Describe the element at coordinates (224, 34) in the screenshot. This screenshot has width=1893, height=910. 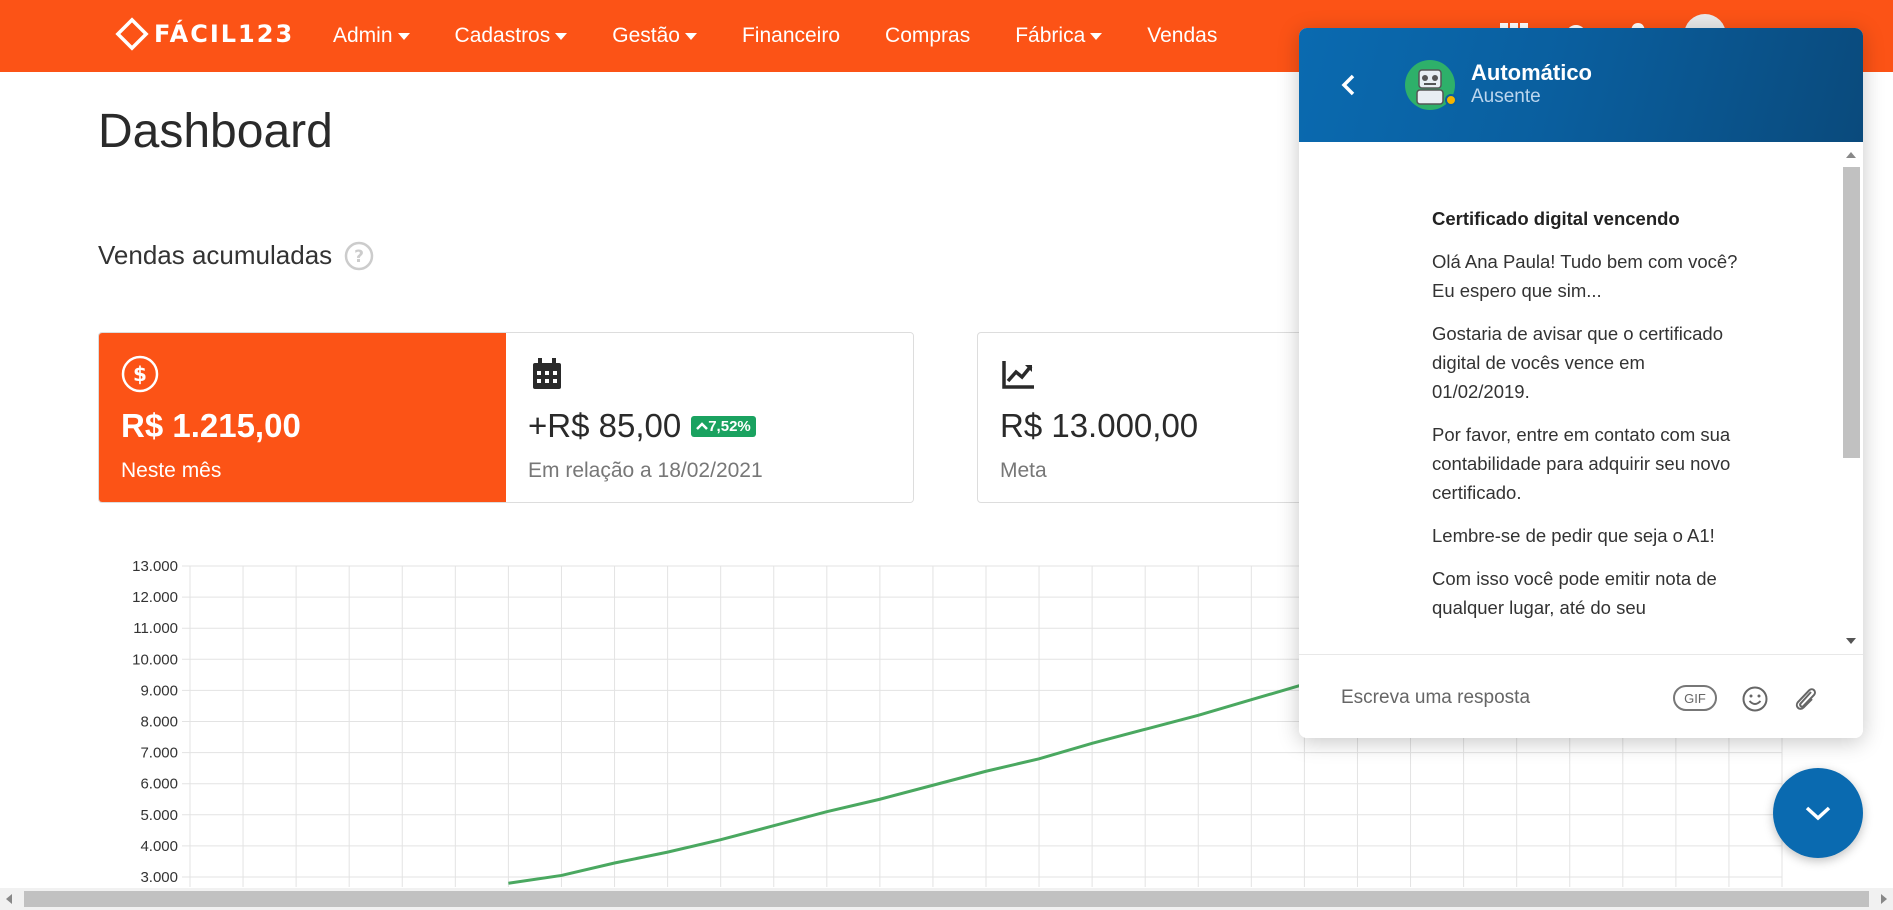
I see `brand-name: FÁCIL123` at that location.